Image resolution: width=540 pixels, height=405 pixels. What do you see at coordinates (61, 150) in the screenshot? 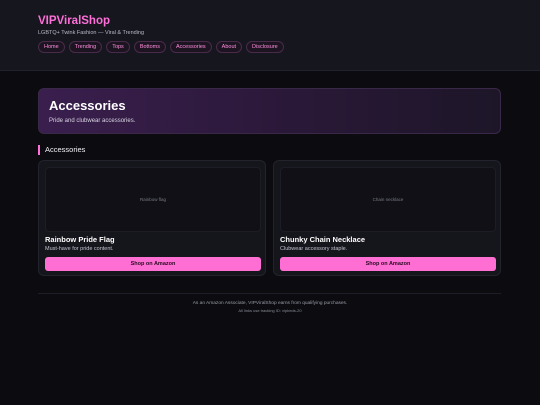
I see `section-heading: Accessories` at bounding box center [61, 150].